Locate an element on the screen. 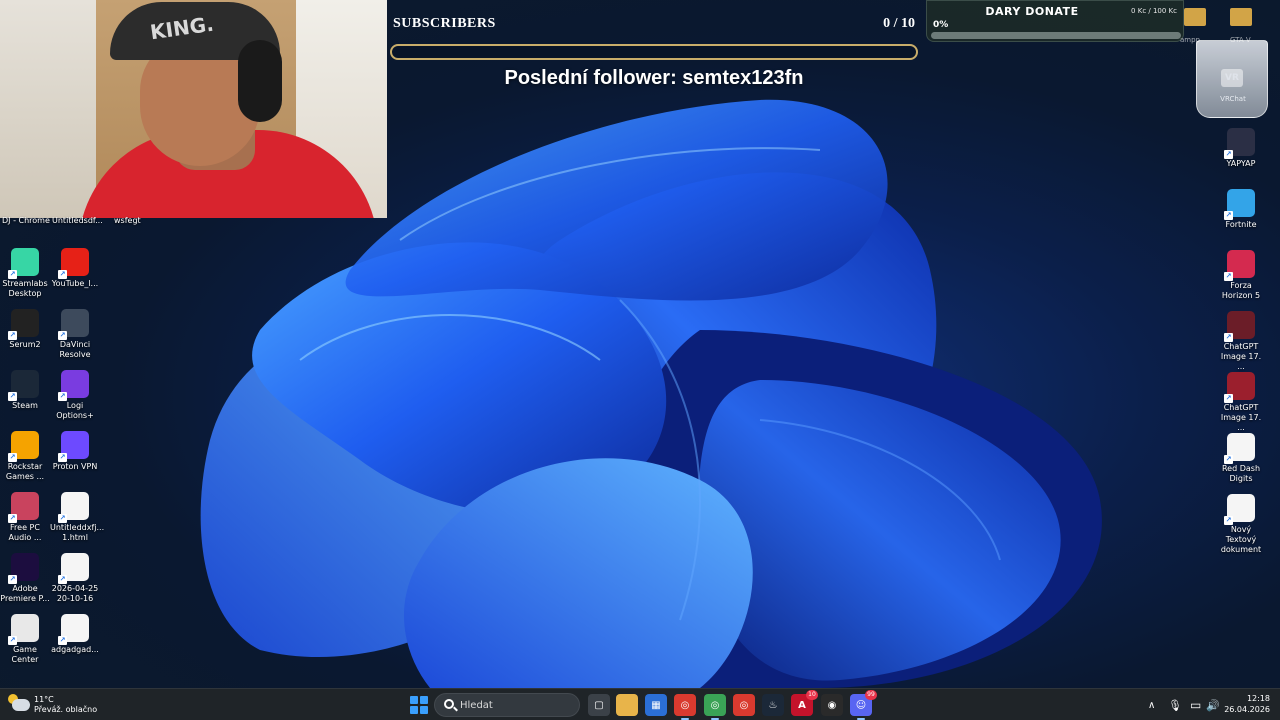 The height and width of the screenshot is (720, 1280). game-center-icon: ↗ is located at coordinates (23, 629).